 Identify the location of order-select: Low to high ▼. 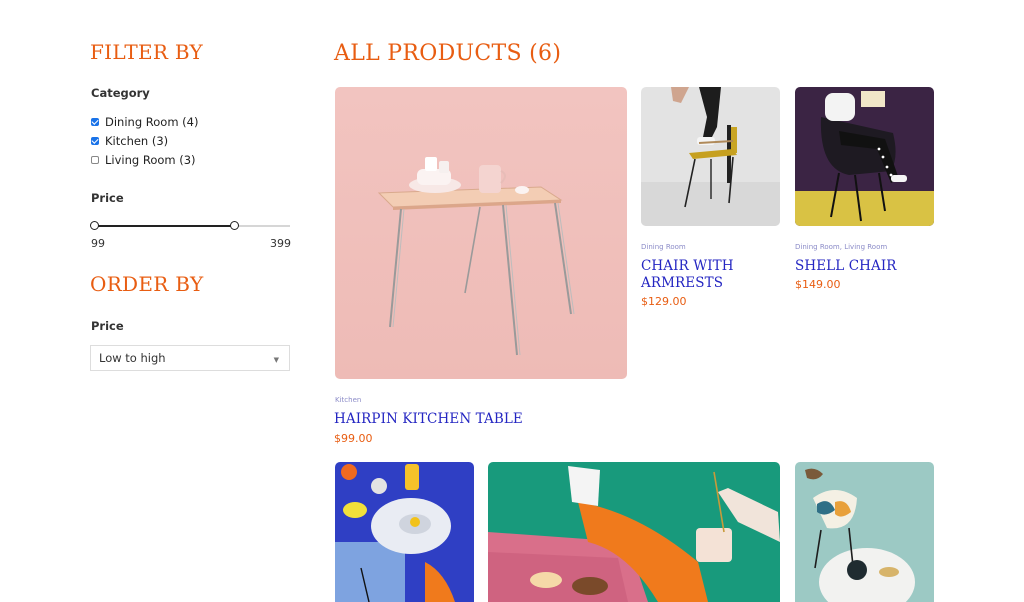
(190, 358).